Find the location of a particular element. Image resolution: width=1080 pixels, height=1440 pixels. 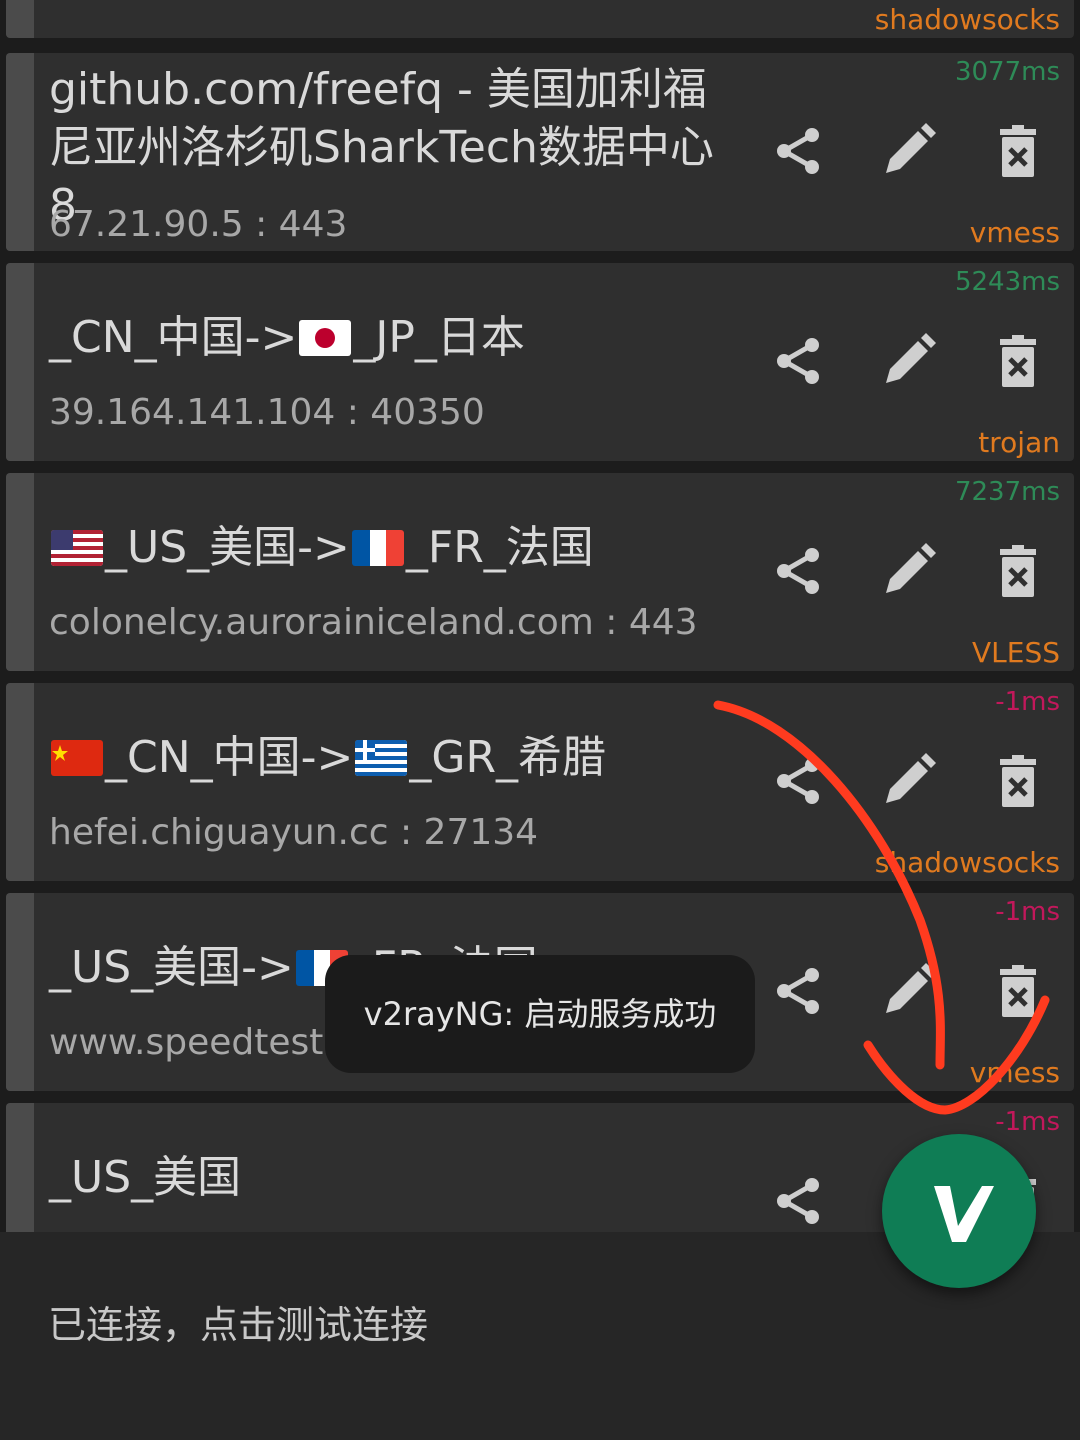

us-flag-icon is located at coordinates (77, 548).